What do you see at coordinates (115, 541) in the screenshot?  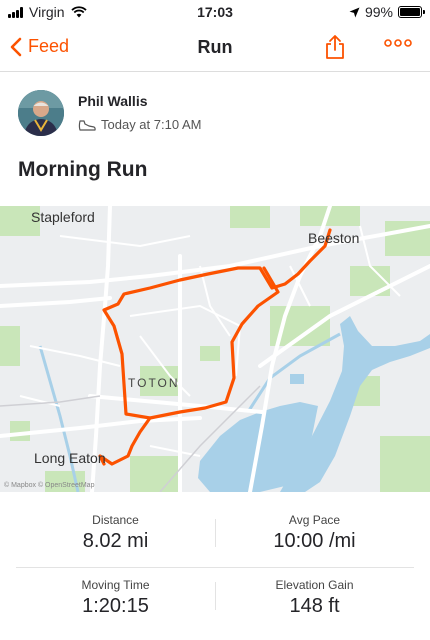 I see `stat-distance-value: 8.02 mi` at bounding box center [115, 541].